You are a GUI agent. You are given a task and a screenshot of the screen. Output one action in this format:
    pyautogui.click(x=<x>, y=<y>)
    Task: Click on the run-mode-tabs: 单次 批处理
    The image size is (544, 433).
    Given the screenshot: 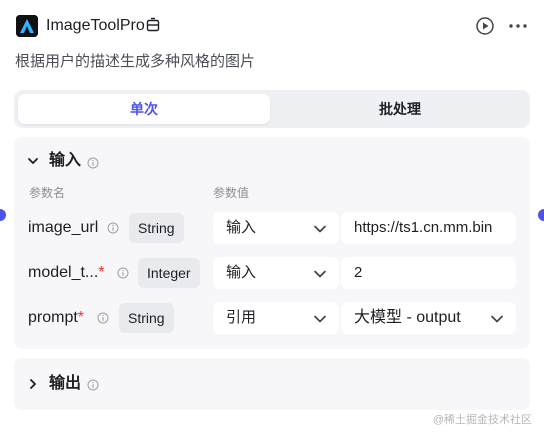 What is the action you would take?
    pyautogui.click(x=272, y=109)
    